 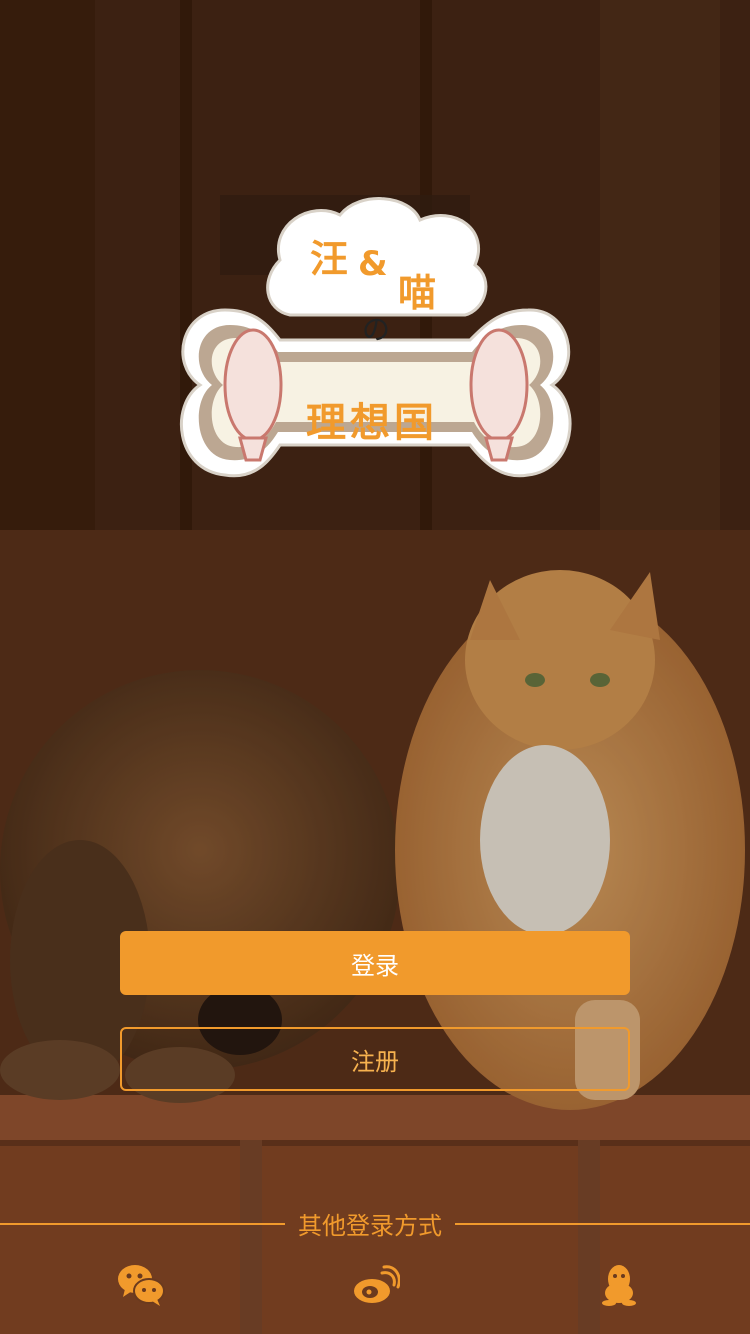 I want to click on wechat-icon, so click(x=141, y=1285).